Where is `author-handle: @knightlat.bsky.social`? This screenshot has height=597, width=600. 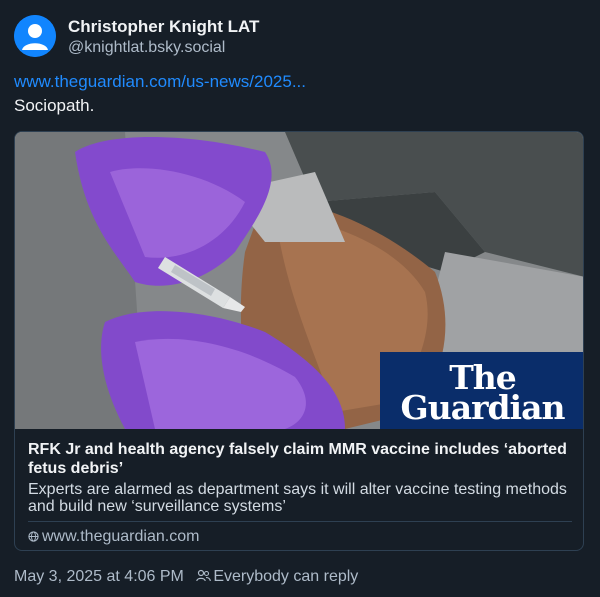
author-handle: @knightlat.bsky.social is located at coordinates (146, 48).